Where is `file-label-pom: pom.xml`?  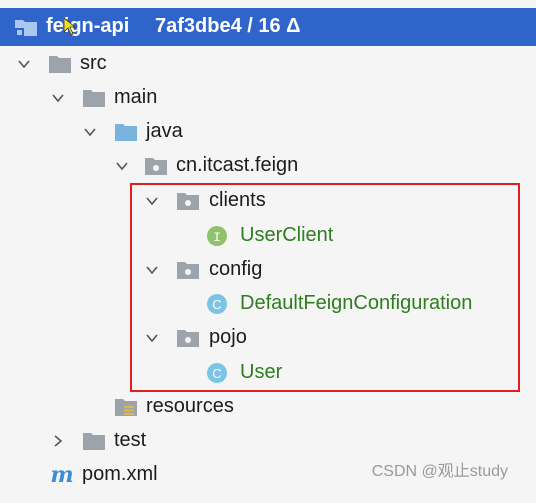 file-label-pom: pom.xml is located at coordinates (120, 474).